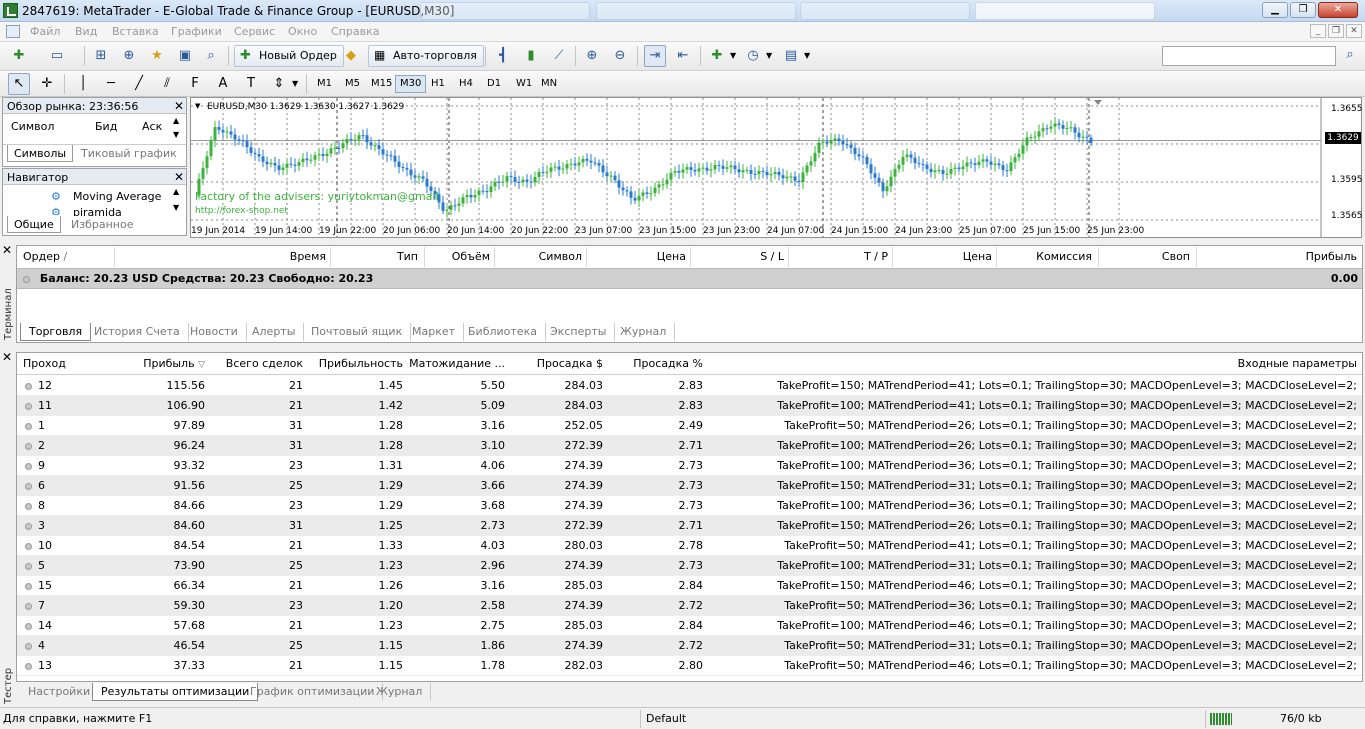  What do you see at coordinates (531, 56) in the screenshot?
I see `candlestick-chart-icon: ▮` at bounding box center [531, 56].